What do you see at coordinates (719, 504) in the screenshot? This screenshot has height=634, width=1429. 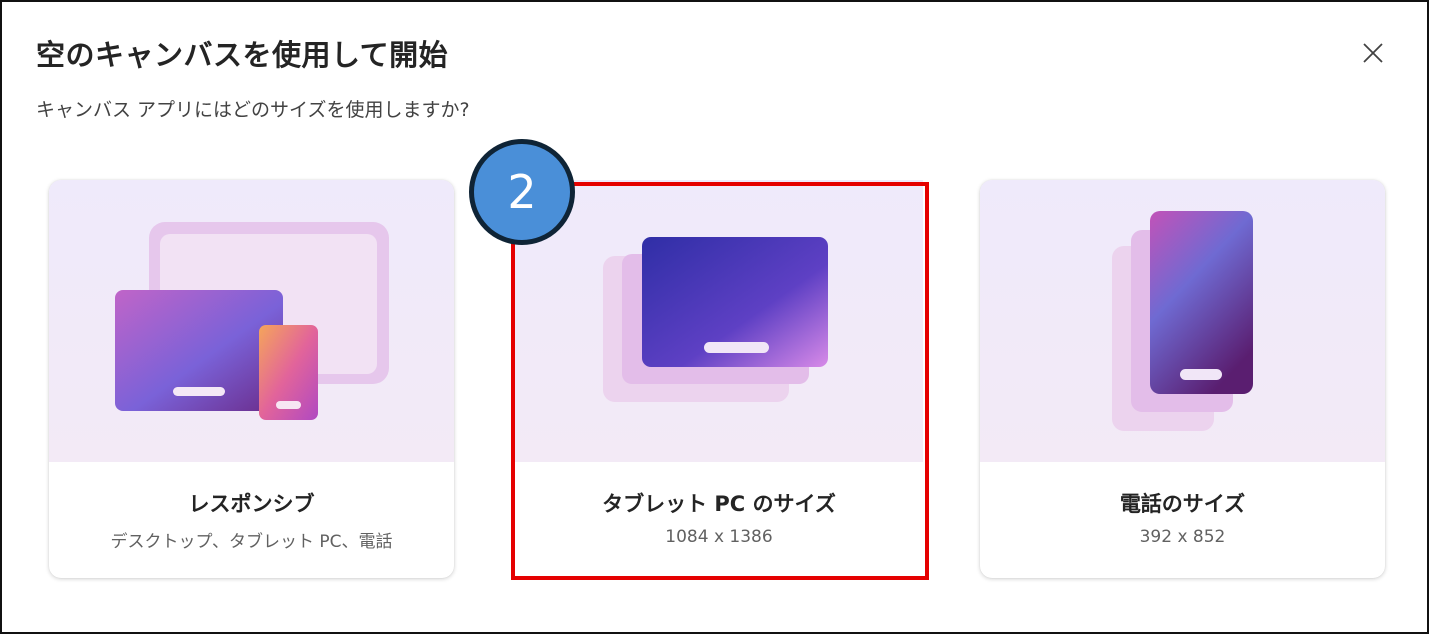 I see `tablet-title: タブレット PC のサイズ` at bounding box center [719, 504].